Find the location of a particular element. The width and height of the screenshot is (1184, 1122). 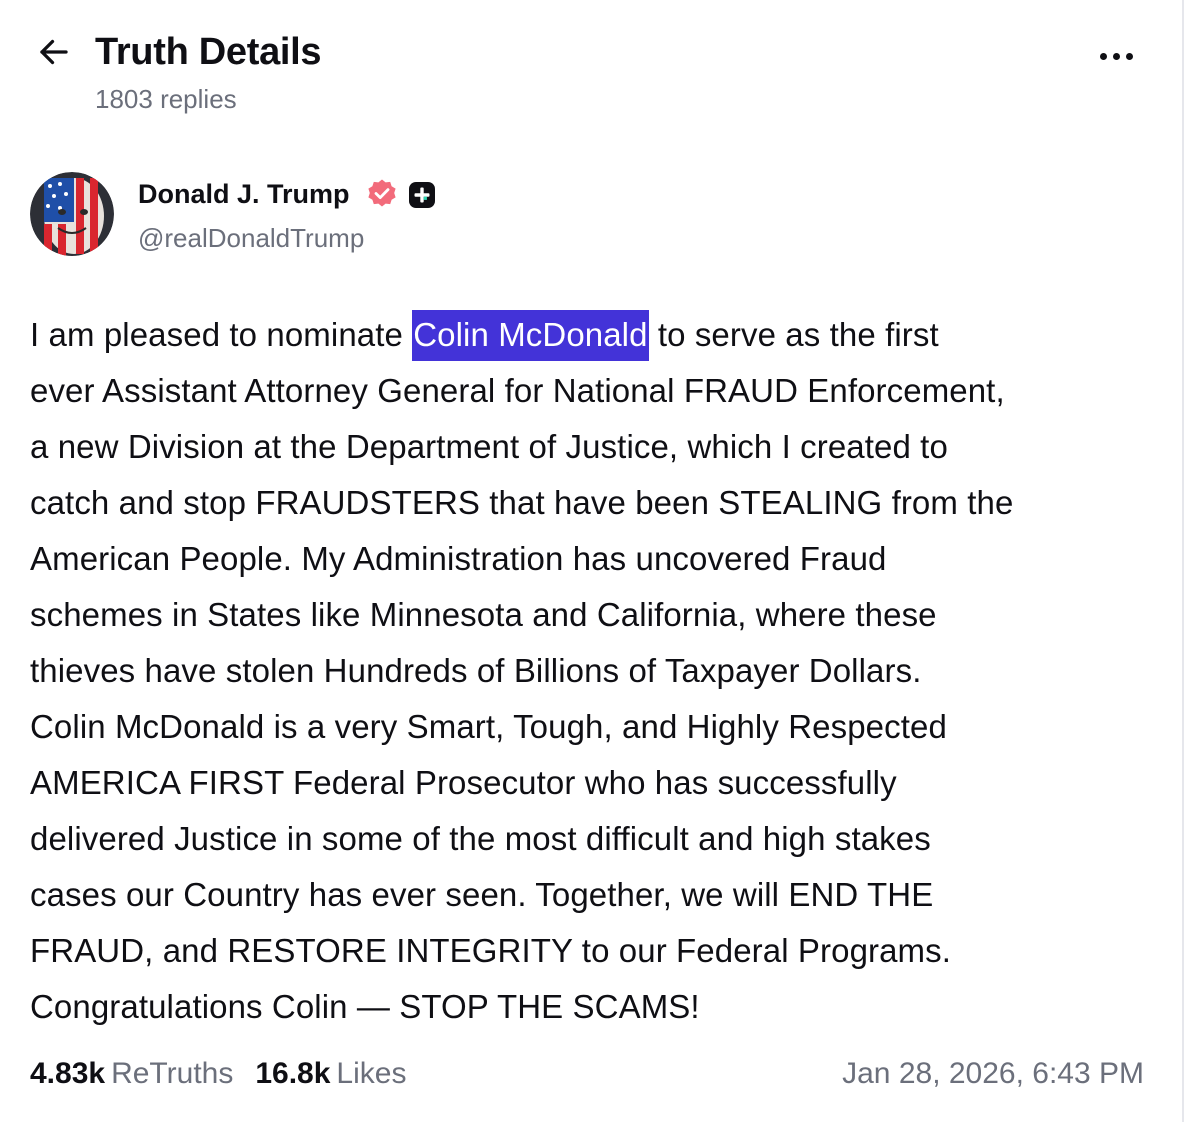

more-options-button is located at coordinates (1116, 56).